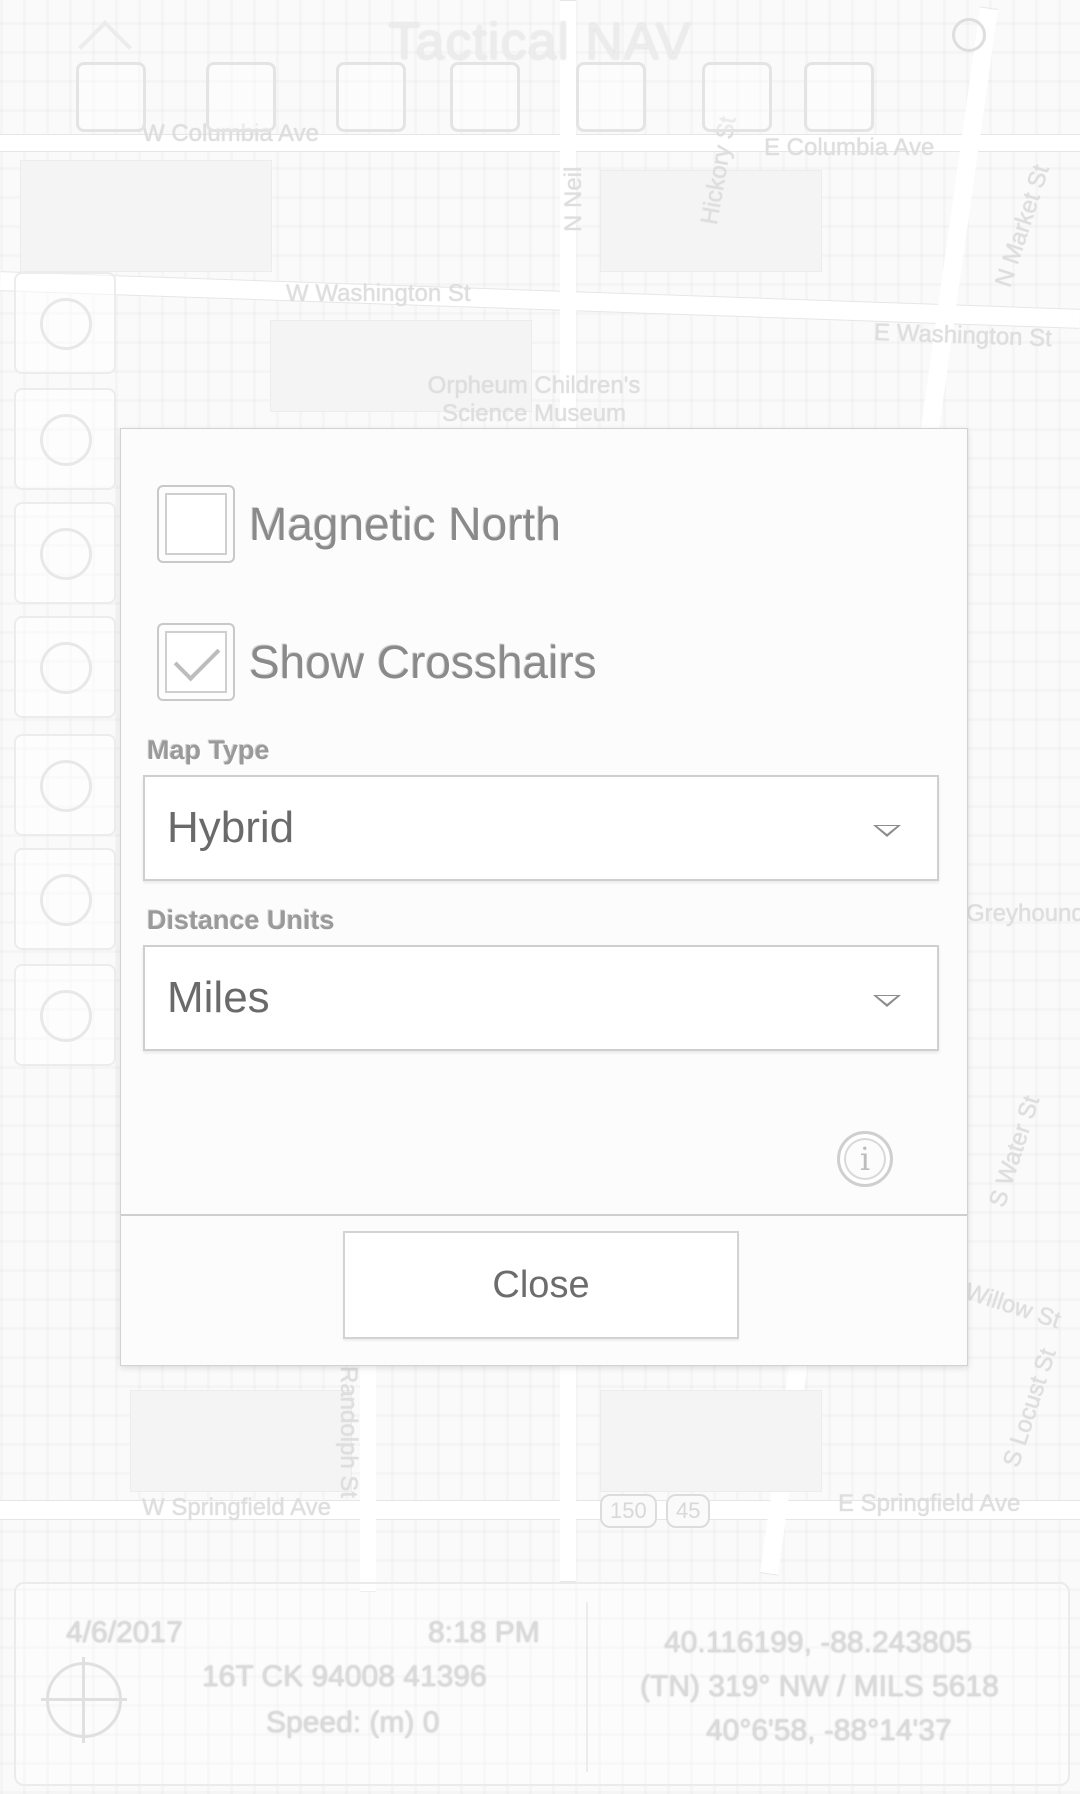 The height and width of the screenshot is (1794, 1080). I want to click on camera-tool-button, so click(65, 553).